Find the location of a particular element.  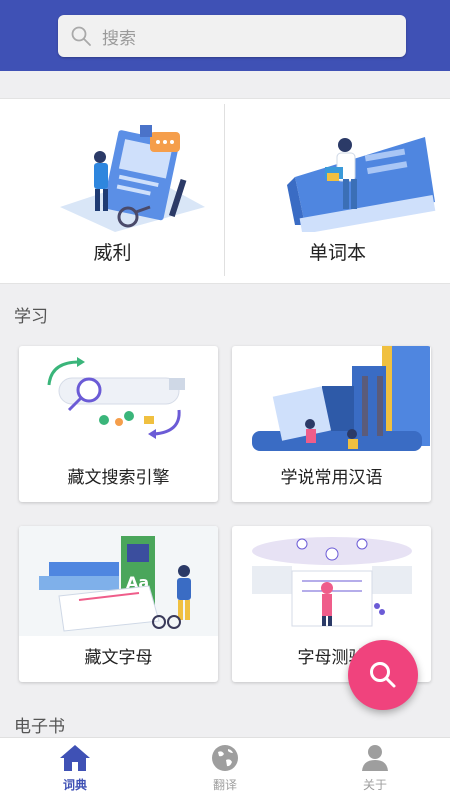

nav-label: 关于 is located at coordinates (374, 785).